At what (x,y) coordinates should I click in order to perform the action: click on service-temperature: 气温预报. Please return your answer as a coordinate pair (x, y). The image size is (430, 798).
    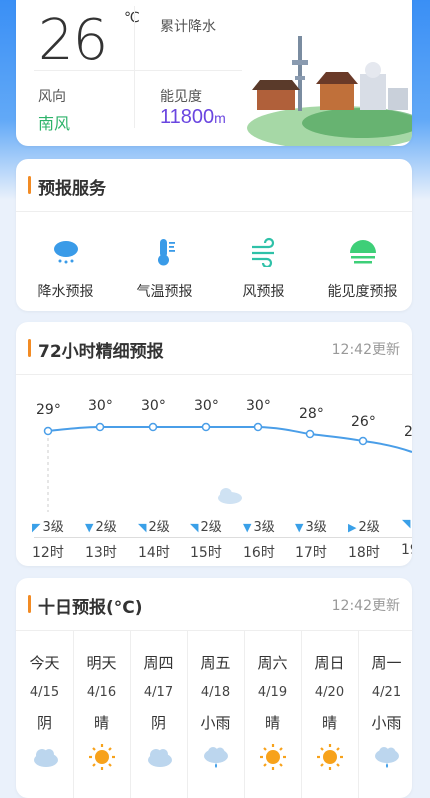
    Looking at the image, I should click on (164, 265).